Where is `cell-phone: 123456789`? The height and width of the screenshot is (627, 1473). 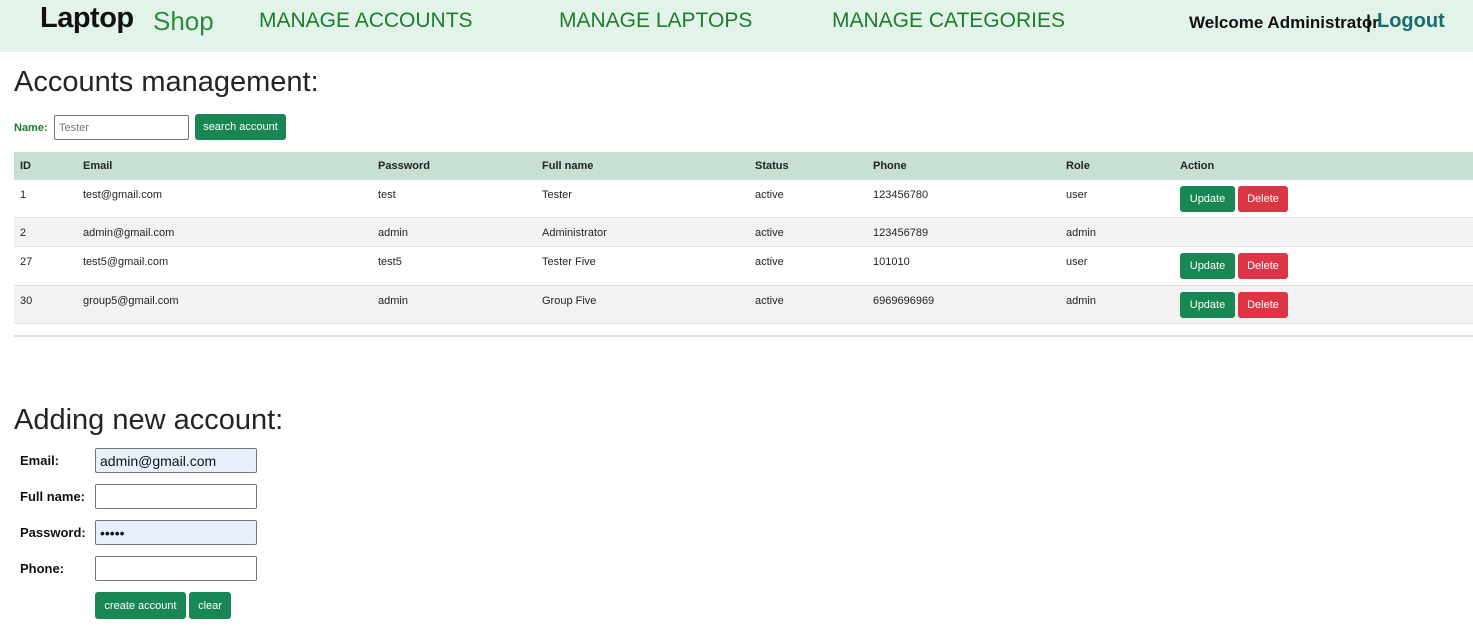 cell-phone: 123456789 is located at coordinates (901, 233).